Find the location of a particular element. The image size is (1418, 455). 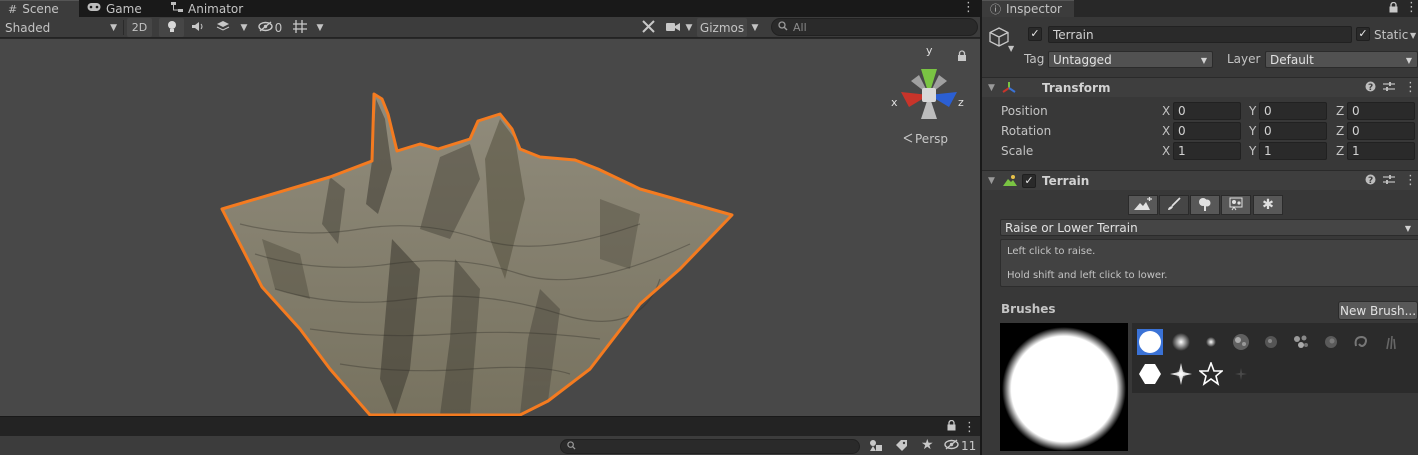

crossed-tools-icon is located at coordinates (648, 27).